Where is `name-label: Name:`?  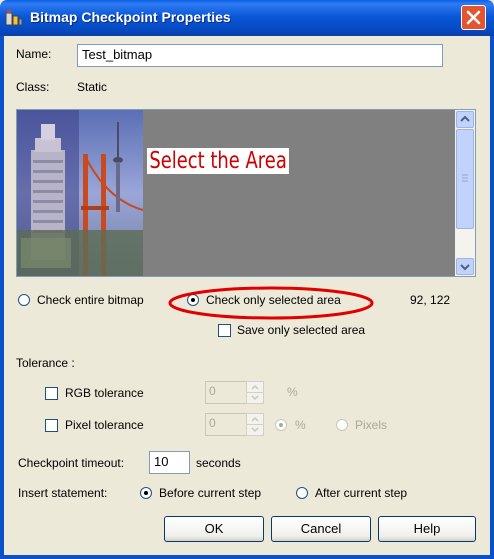 name-label: Name: is located at coordinates (34, 54).